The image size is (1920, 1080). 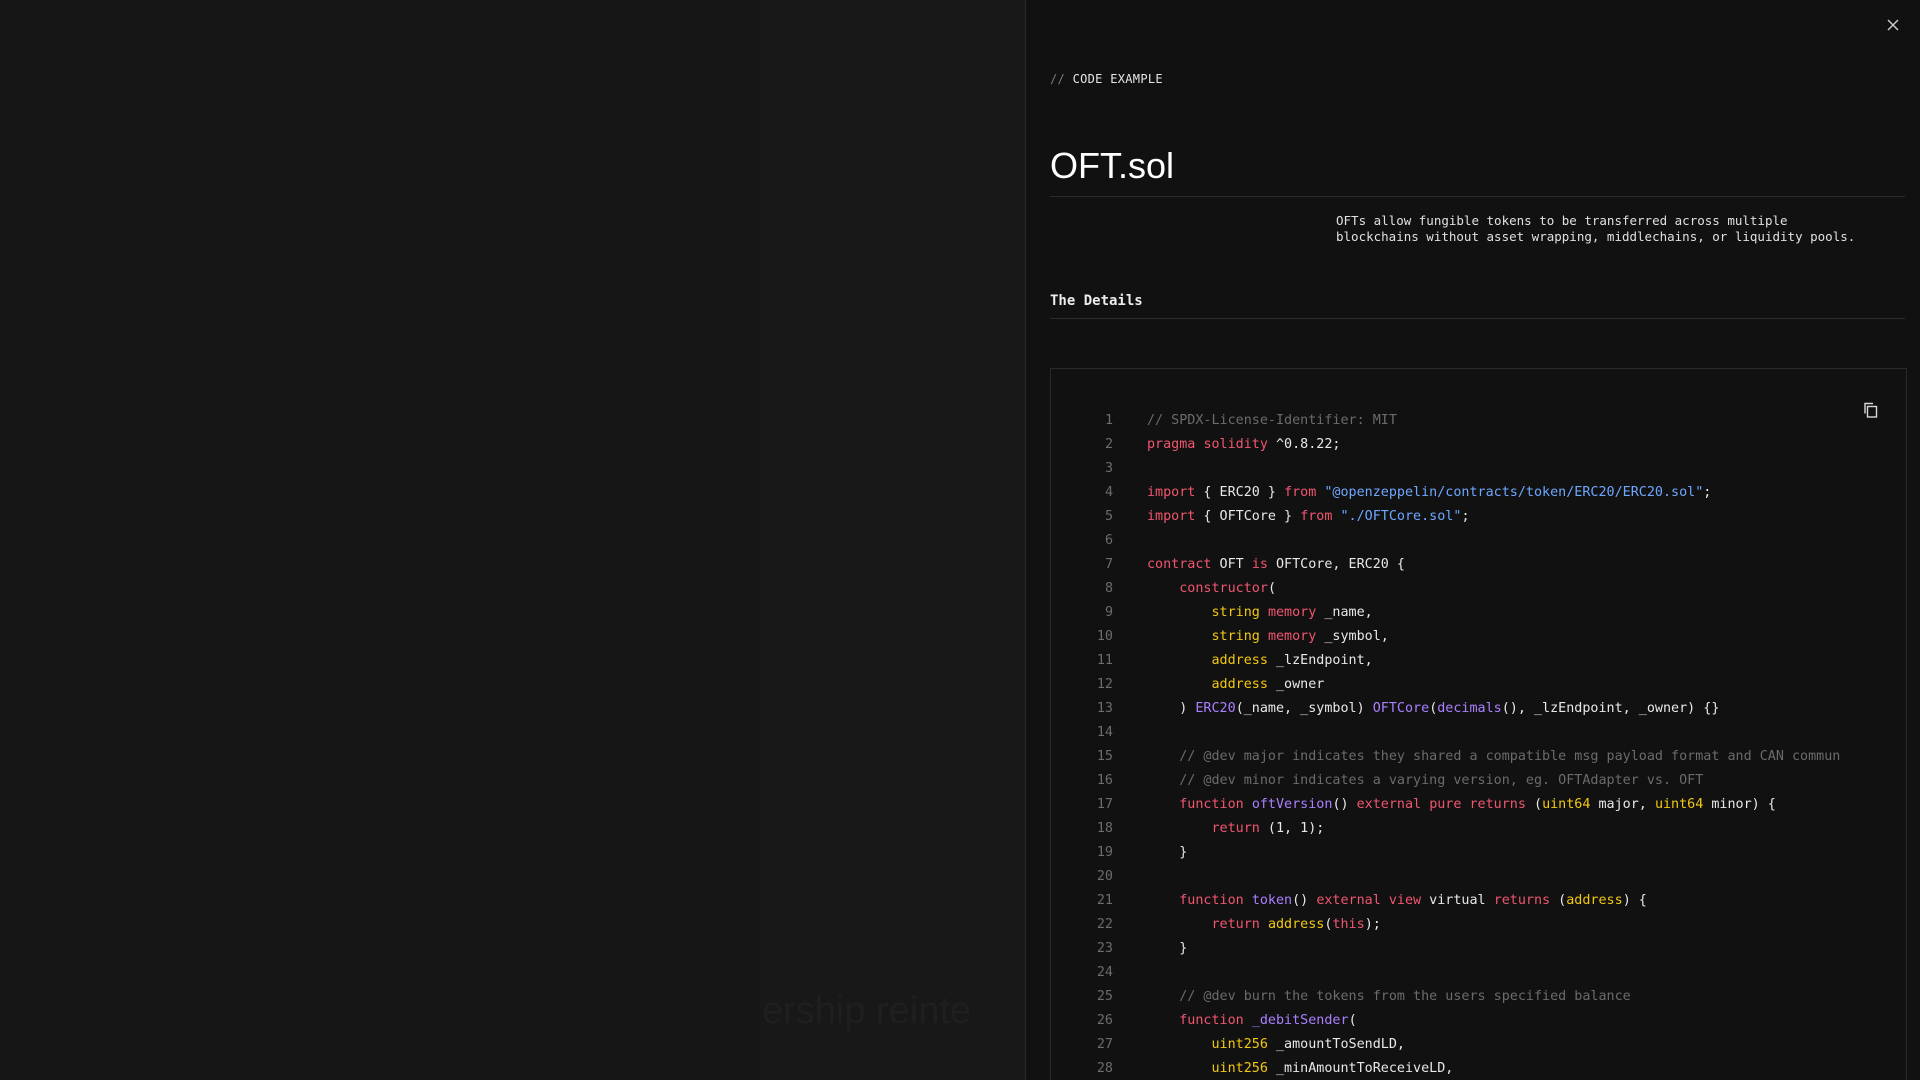 What do you see at coordinates (1104, 756) in the screenshot?
I see `line-number: 15` at bounding box center [1104, 756].